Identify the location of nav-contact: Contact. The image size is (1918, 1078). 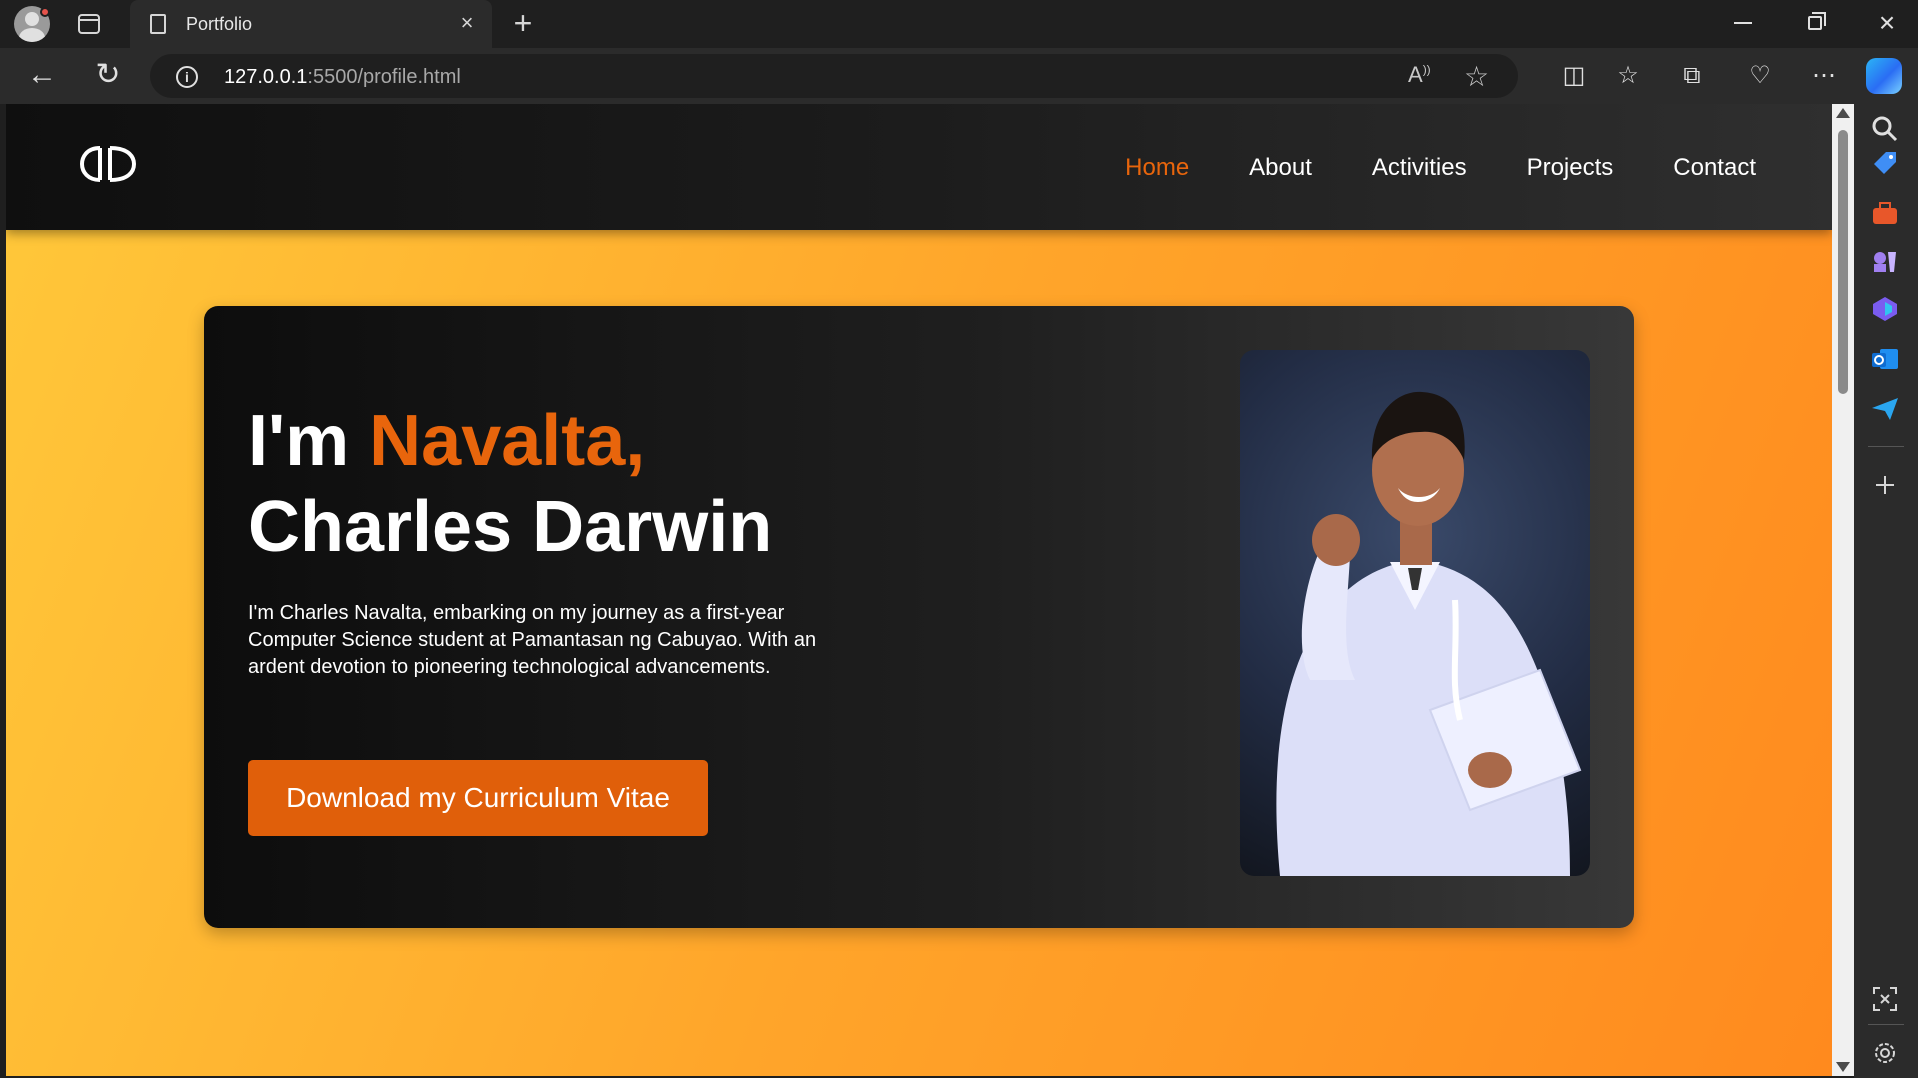
(1714, 168).